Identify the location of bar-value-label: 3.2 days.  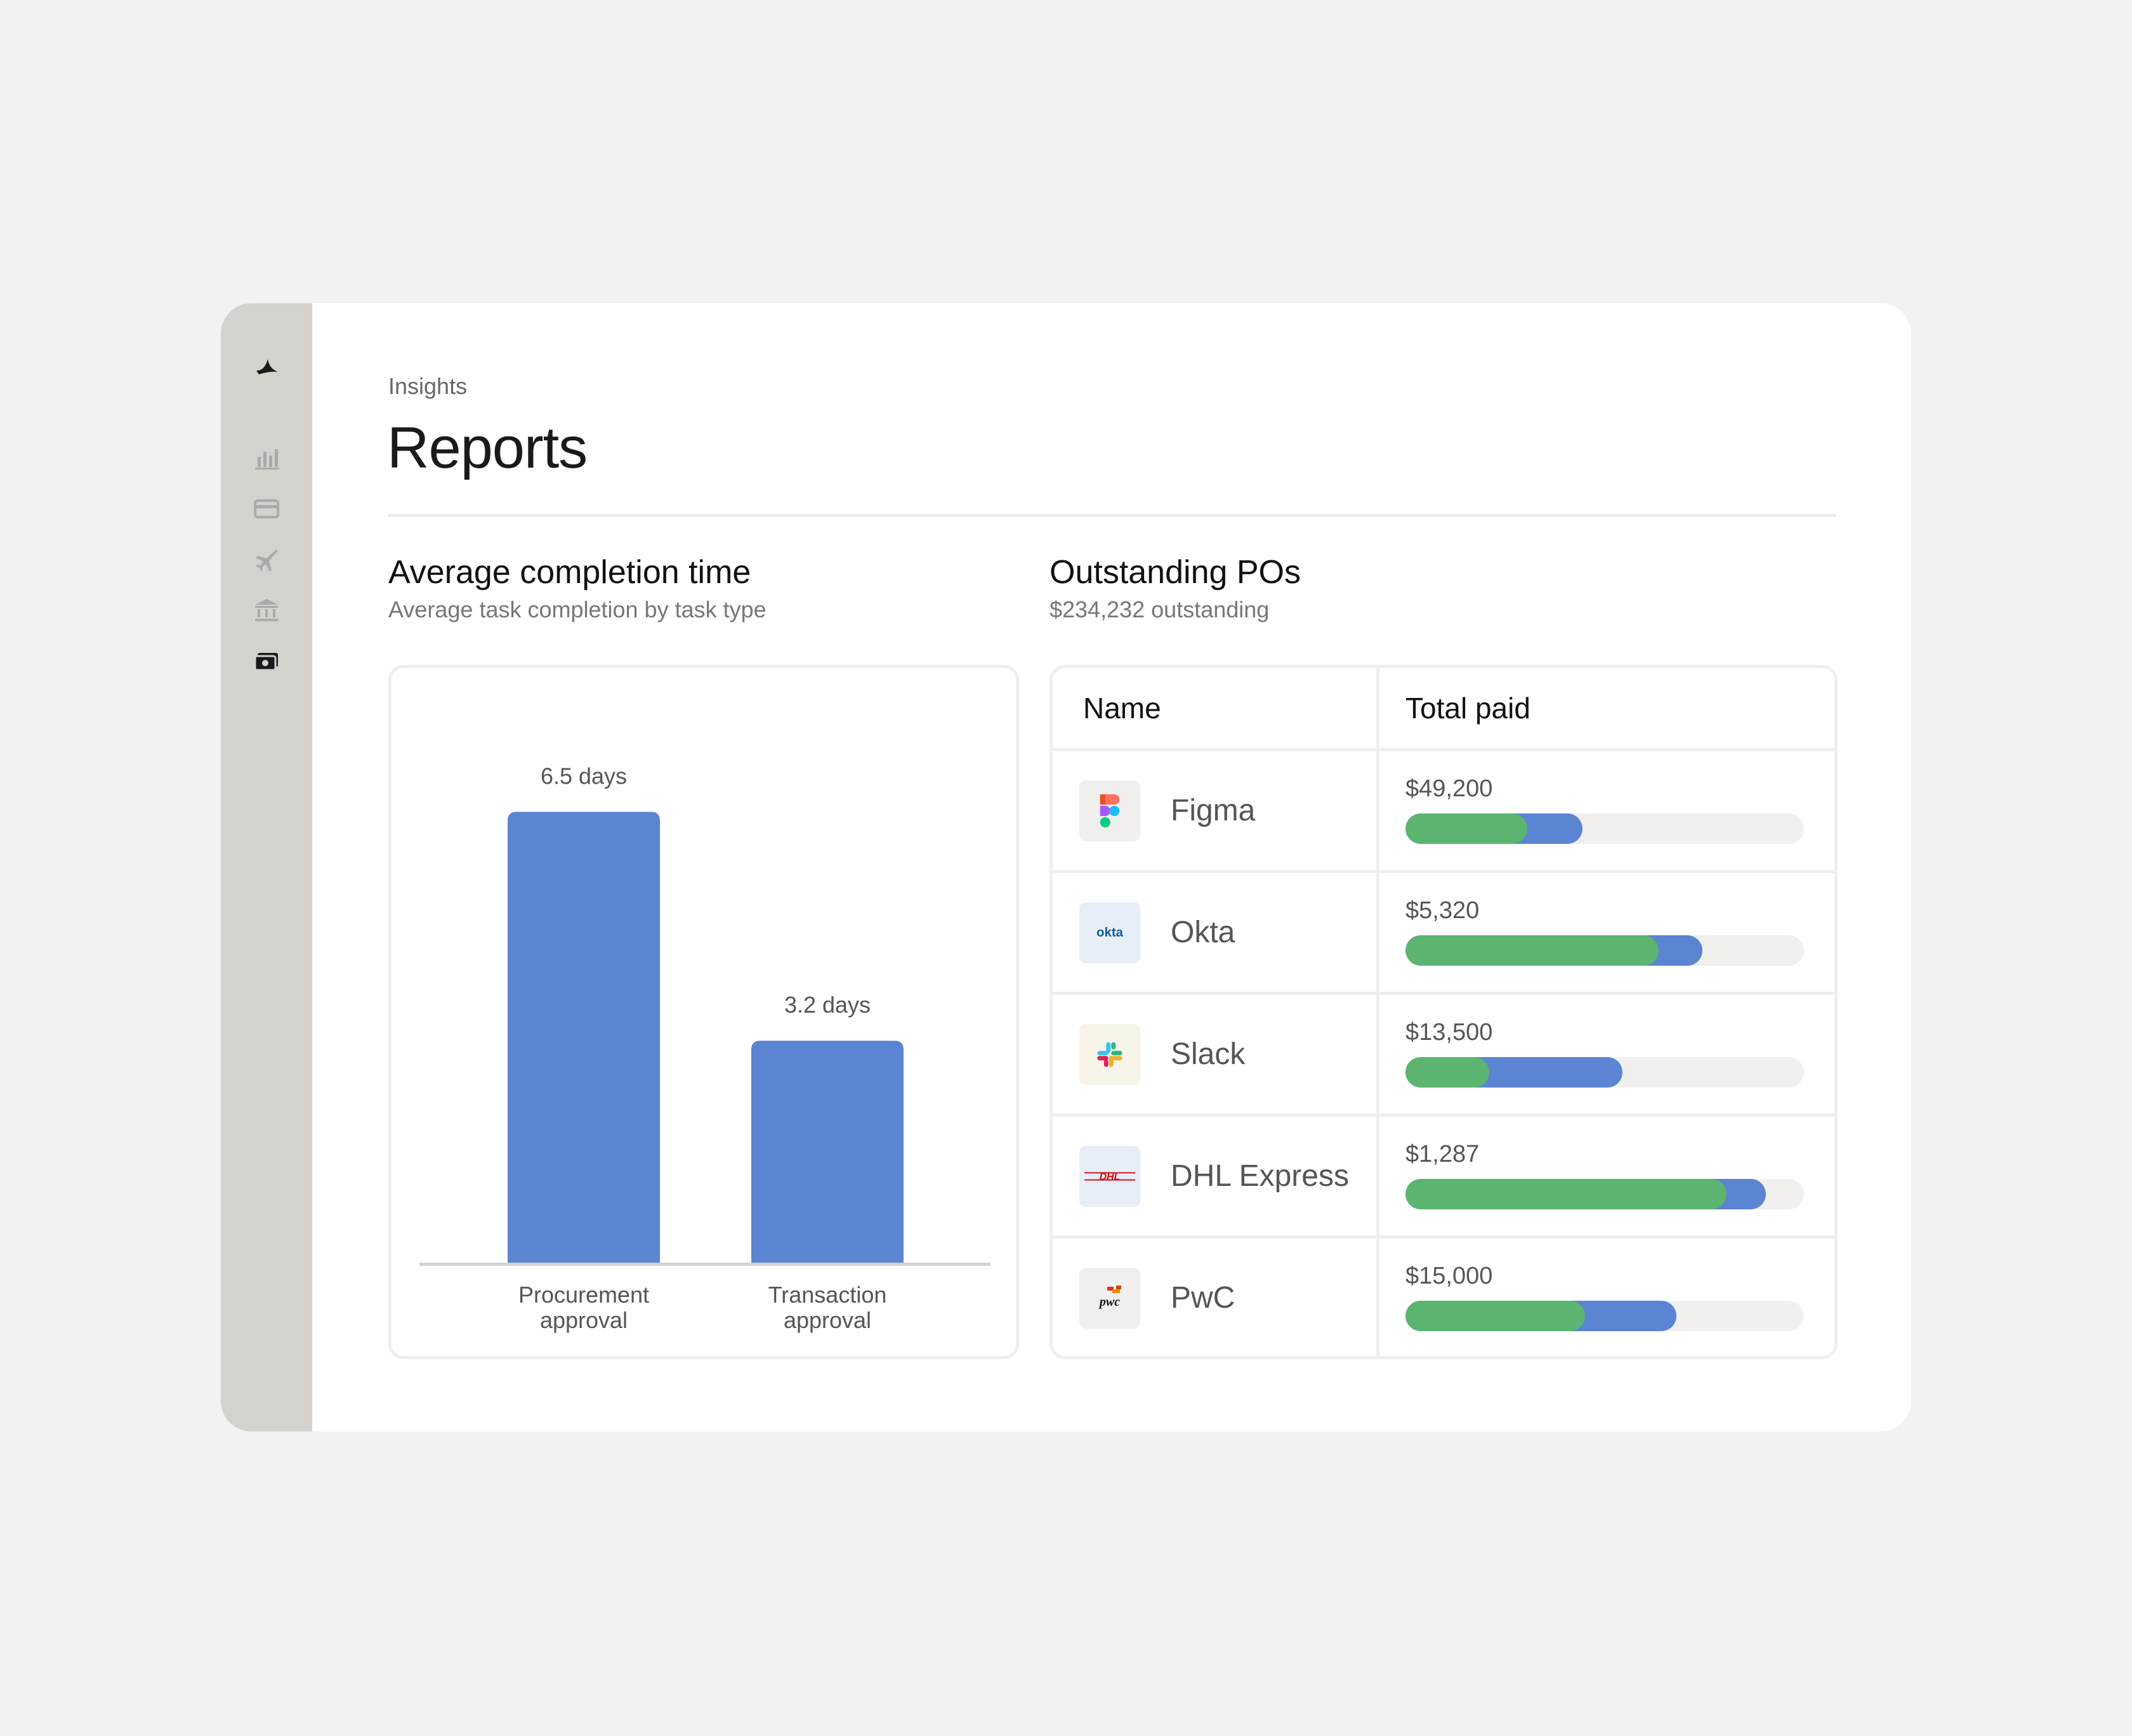
(827, 1005).